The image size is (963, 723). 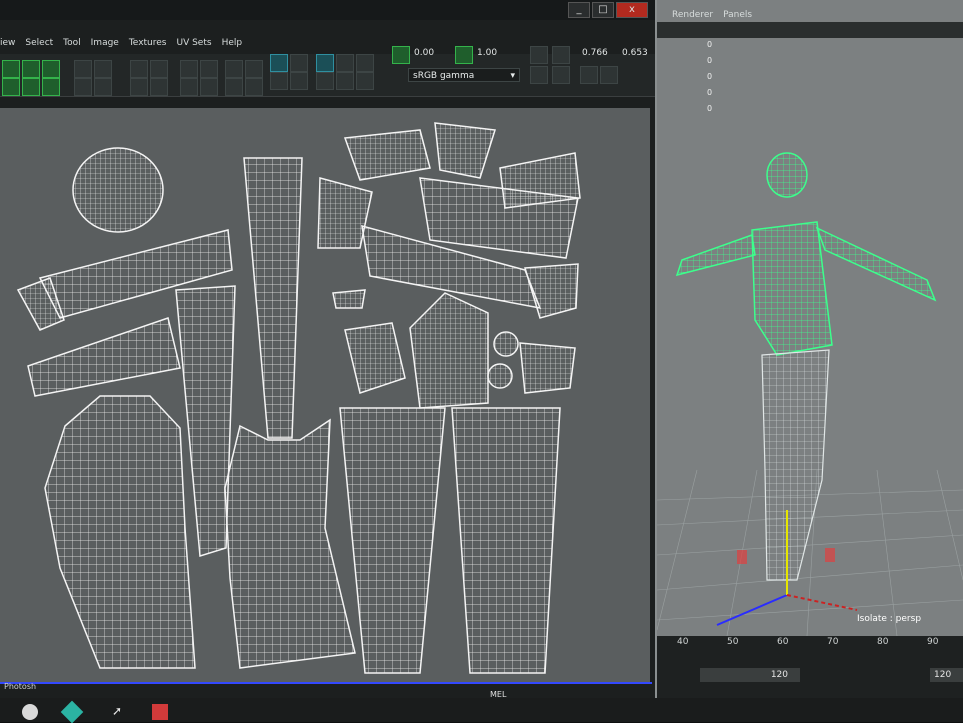 What do you see at coordinates (273, 298) in the screenshot?
I see `uv-shell-spine` at bounding box center [273, 298].